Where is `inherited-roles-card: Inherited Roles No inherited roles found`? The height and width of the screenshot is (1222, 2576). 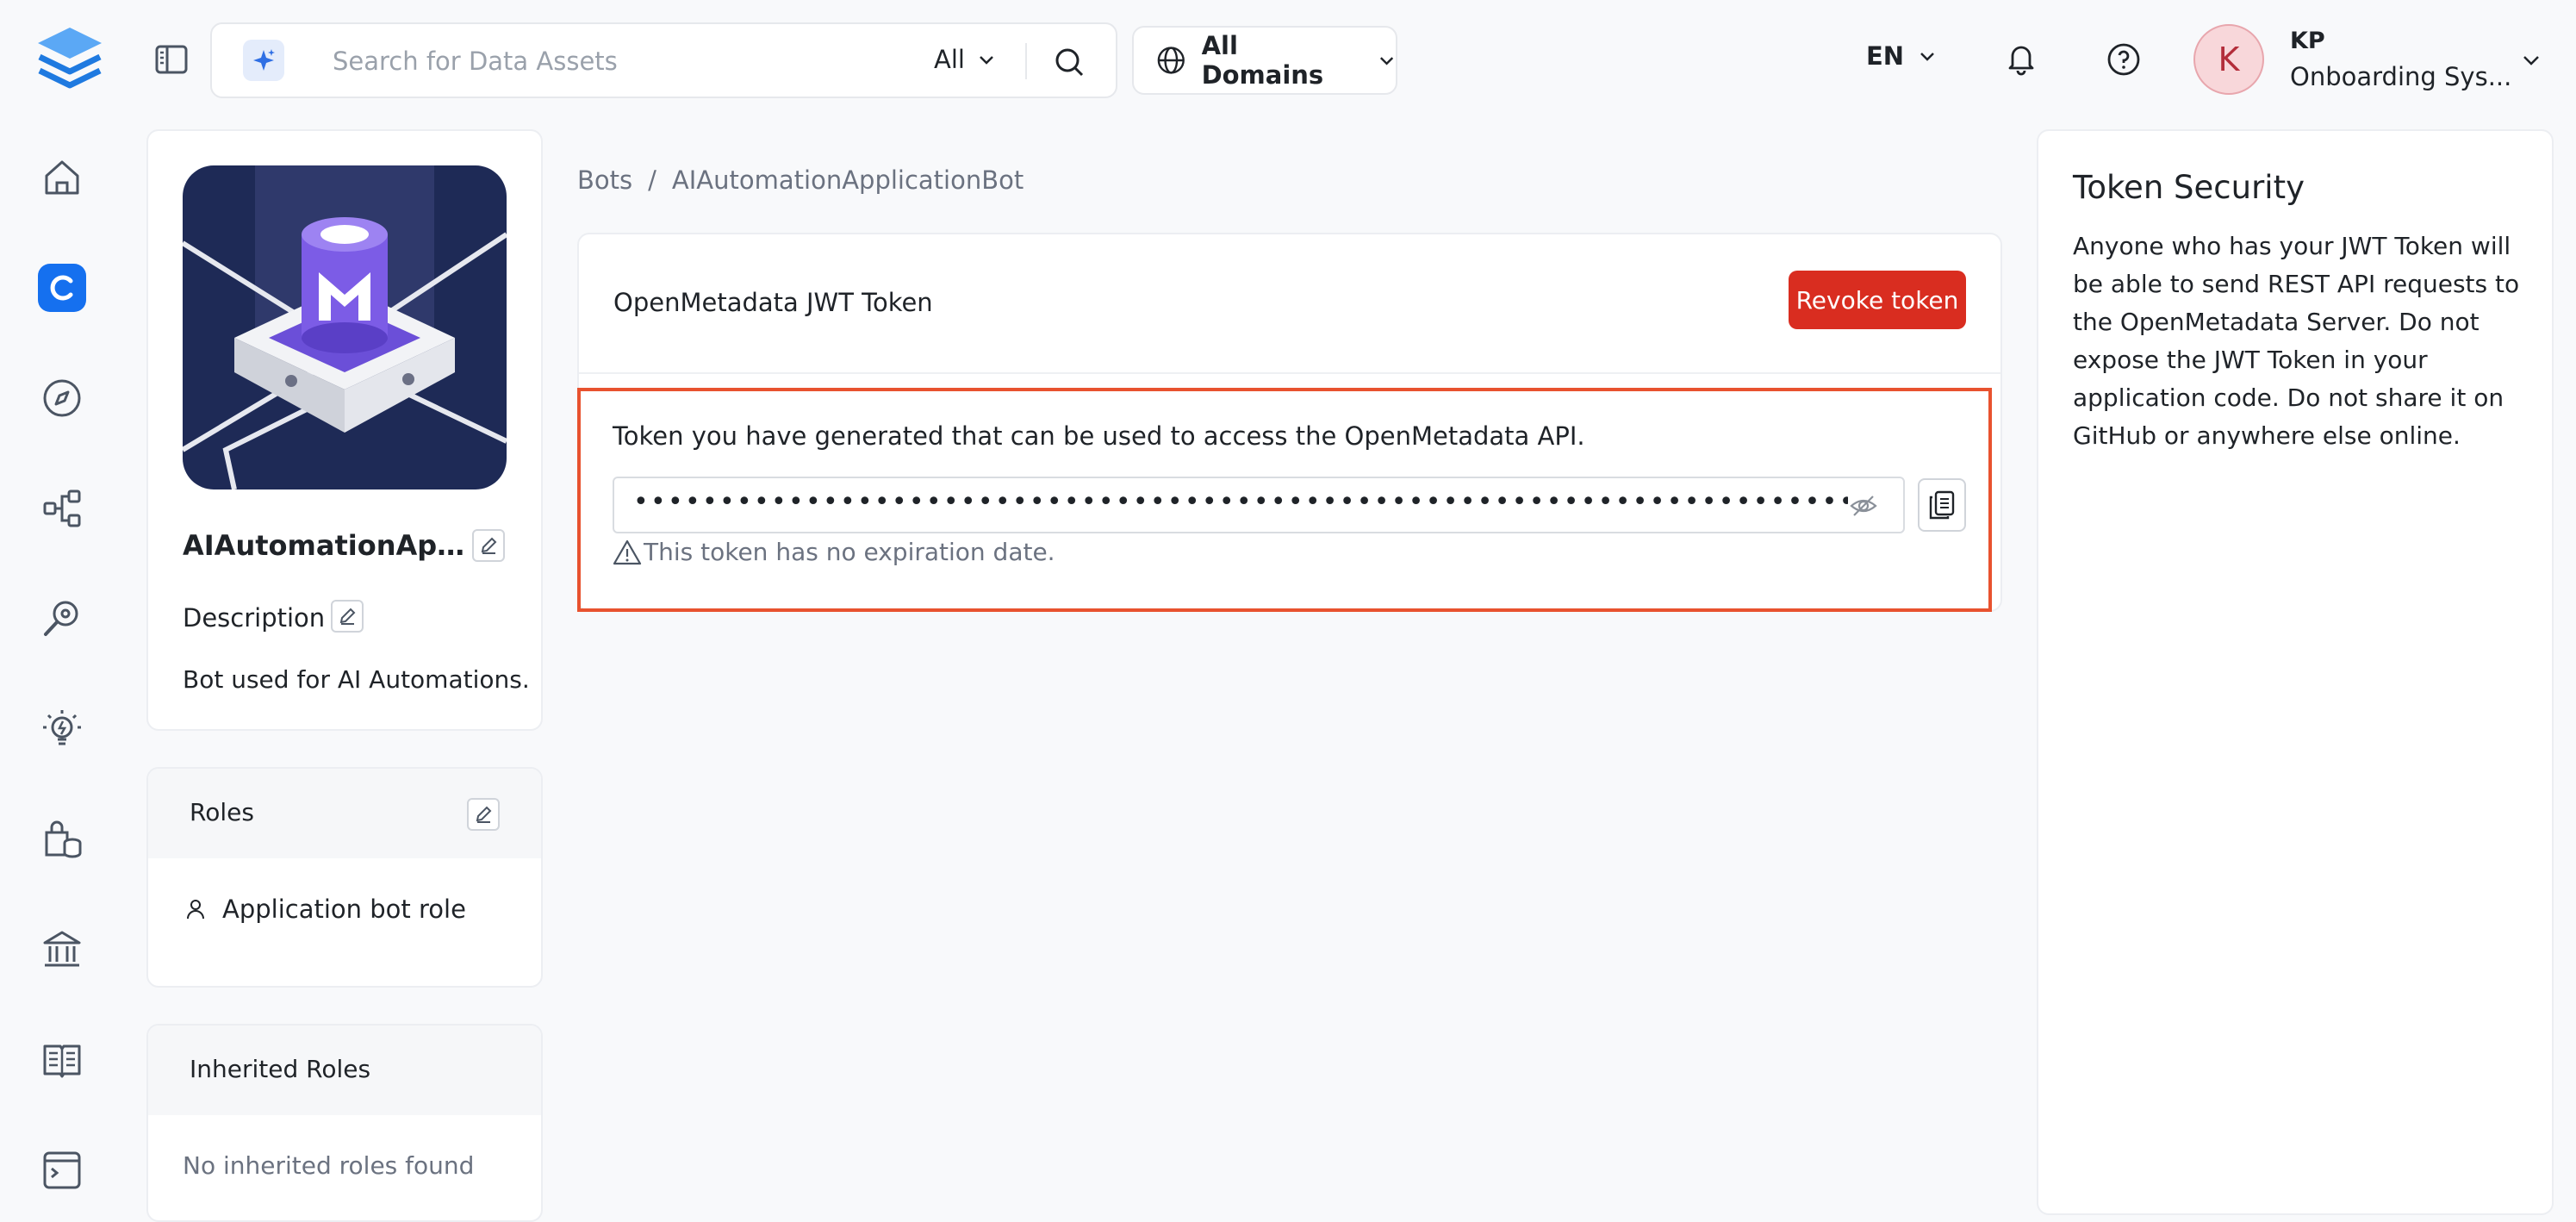 inherited-roles-card: Inherited Roles No inherited roles found is located at coordinates (345, 1123).